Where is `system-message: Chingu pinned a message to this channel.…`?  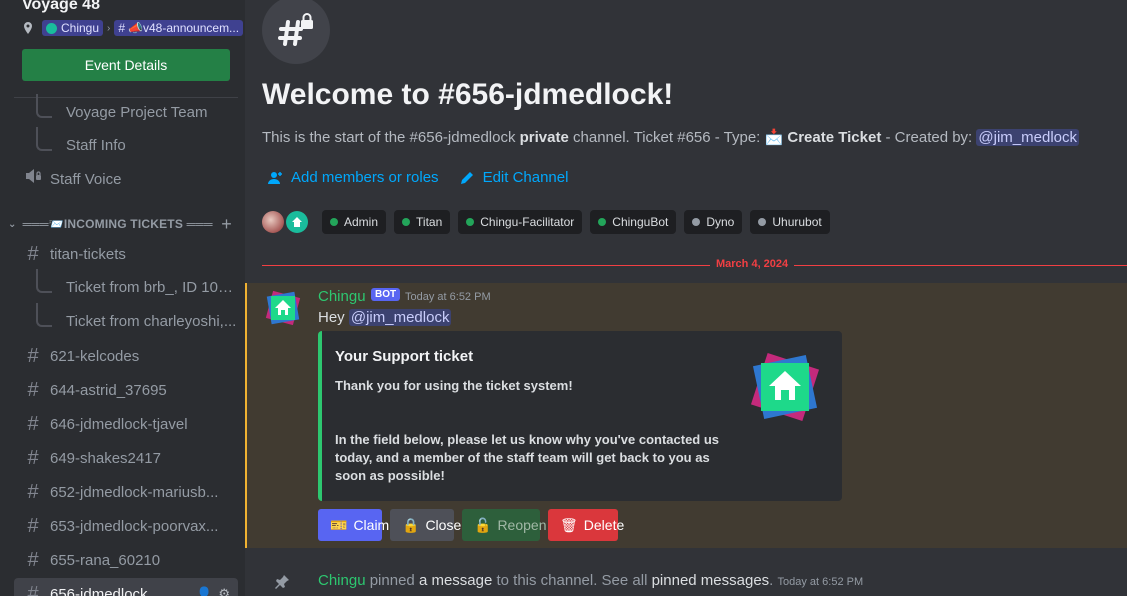 system-message: Chingu pinned a message to this channel.… is located at coordinates (686, 582).